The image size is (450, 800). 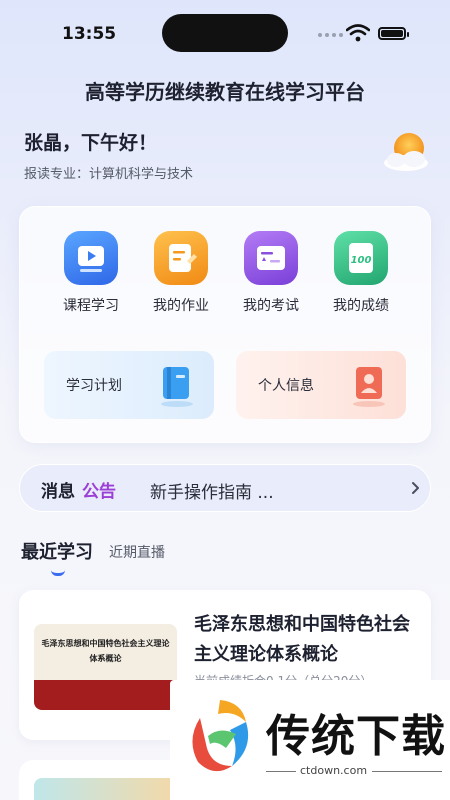 What do you see at coordinates (58, 492) in the screenshot?
I see `notice-label-message: 消息` at bounding box center [58, 492].